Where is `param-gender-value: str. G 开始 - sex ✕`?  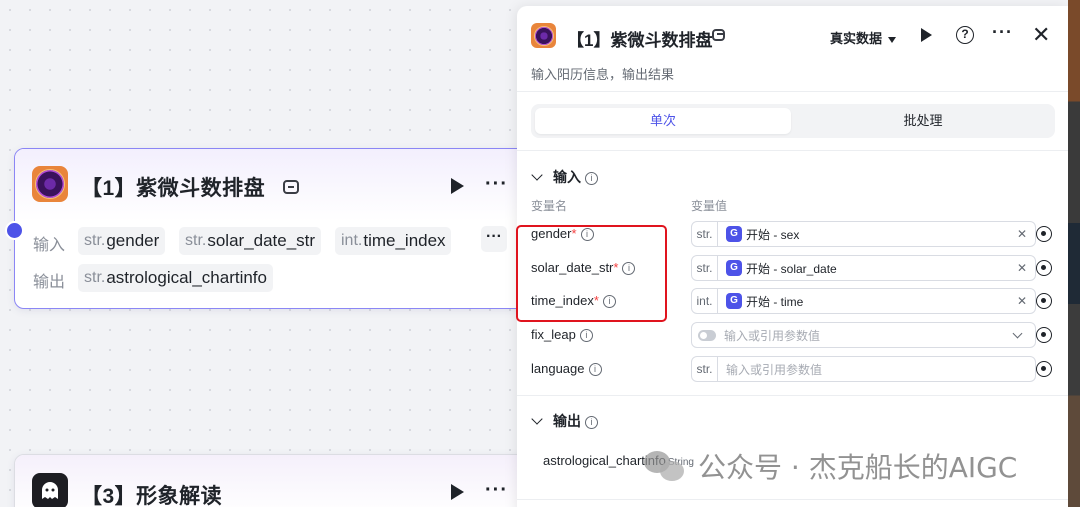
param-gender-value: str. G 开始 - sex ✕ is located at coordinates (863, 234).